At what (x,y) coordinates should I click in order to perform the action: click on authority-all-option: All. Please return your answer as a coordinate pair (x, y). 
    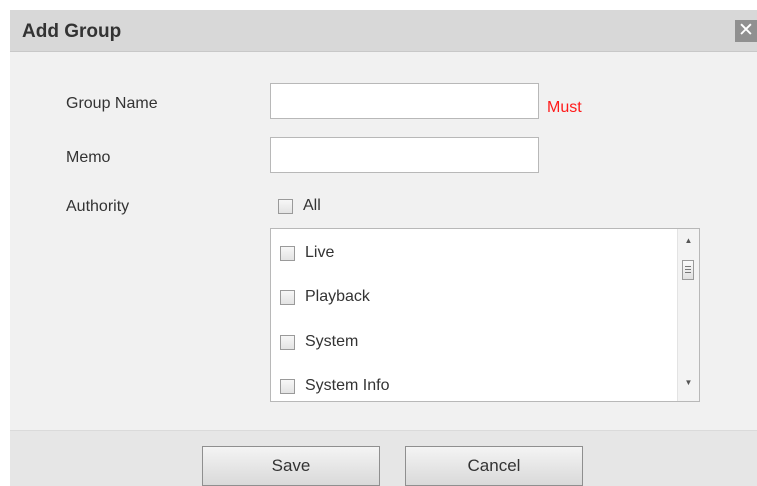
    Looking at the image, I should click on (299, 206).